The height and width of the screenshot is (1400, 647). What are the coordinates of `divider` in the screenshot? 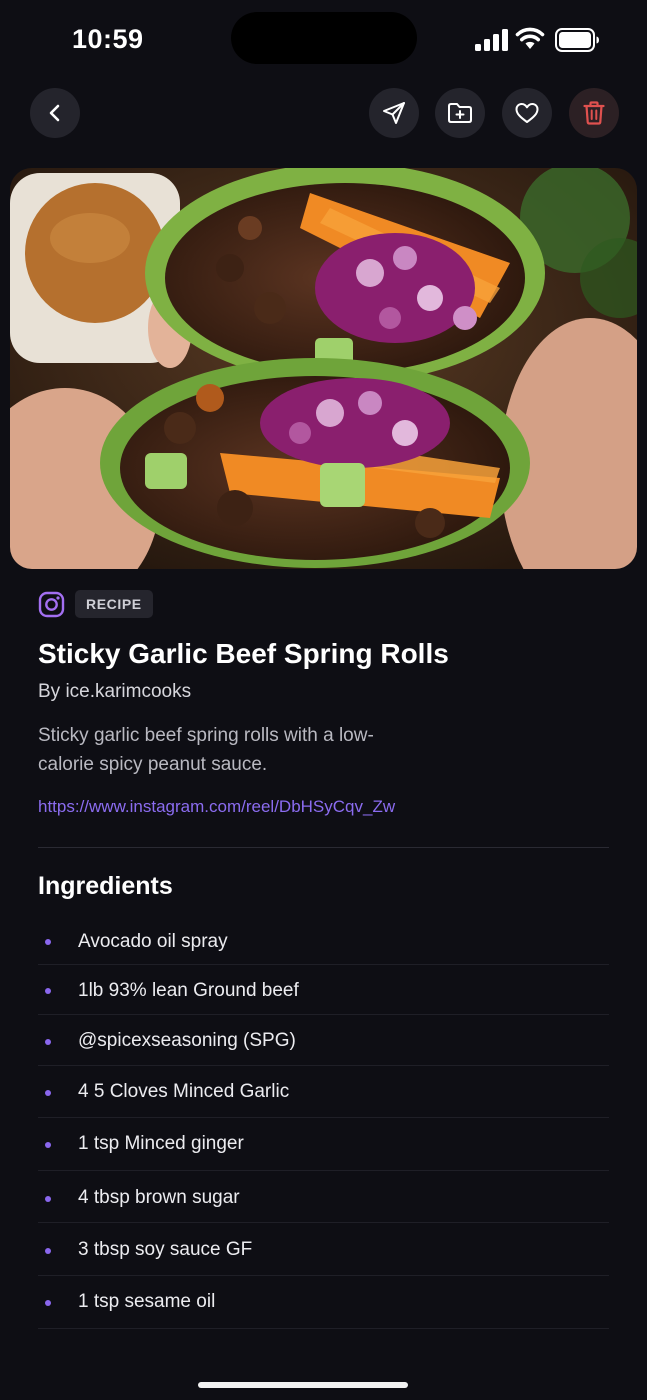 It's located at (323, 847).